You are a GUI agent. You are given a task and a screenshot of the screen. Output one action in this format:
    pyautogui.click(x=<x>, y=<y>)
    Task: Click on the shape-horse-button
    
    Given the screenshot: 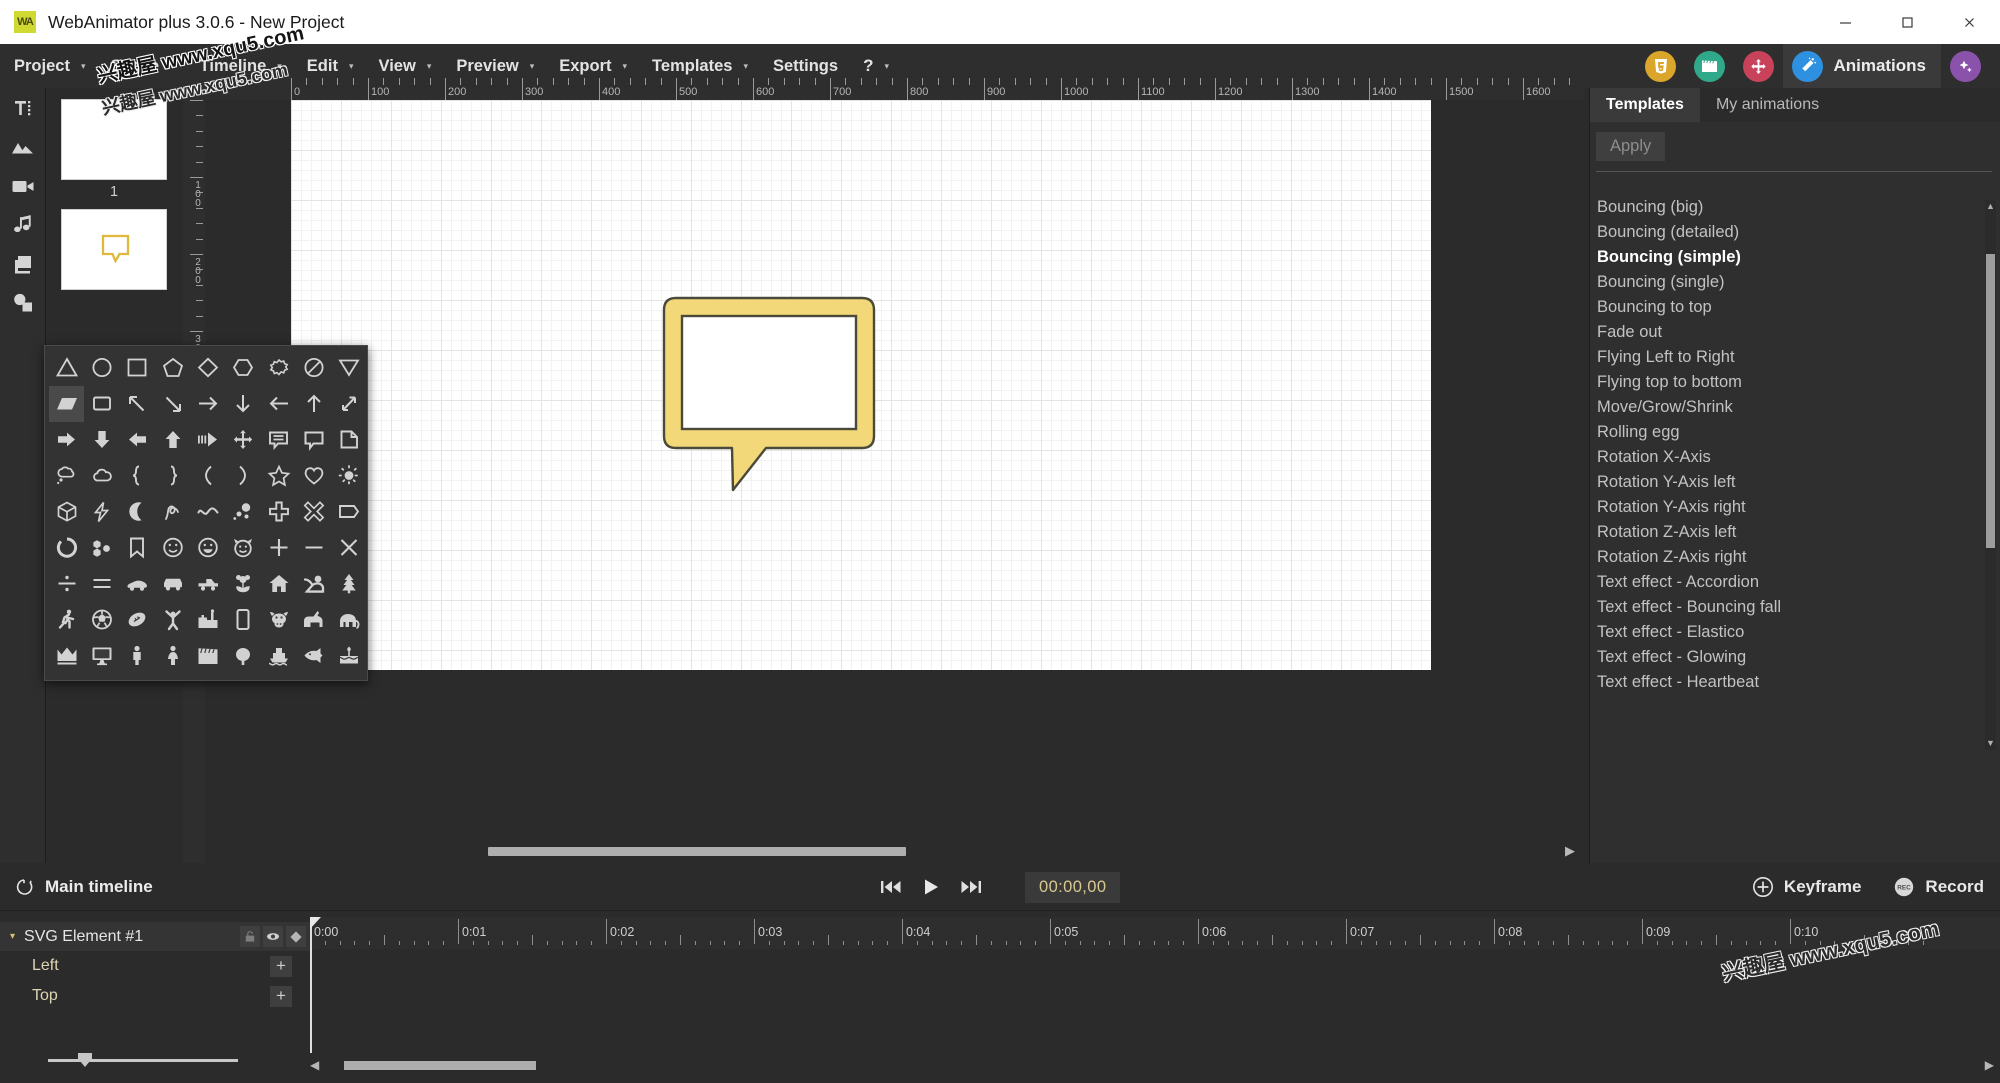 What is the action you would take?
    pyautogui.click(x=313, y=620)
    